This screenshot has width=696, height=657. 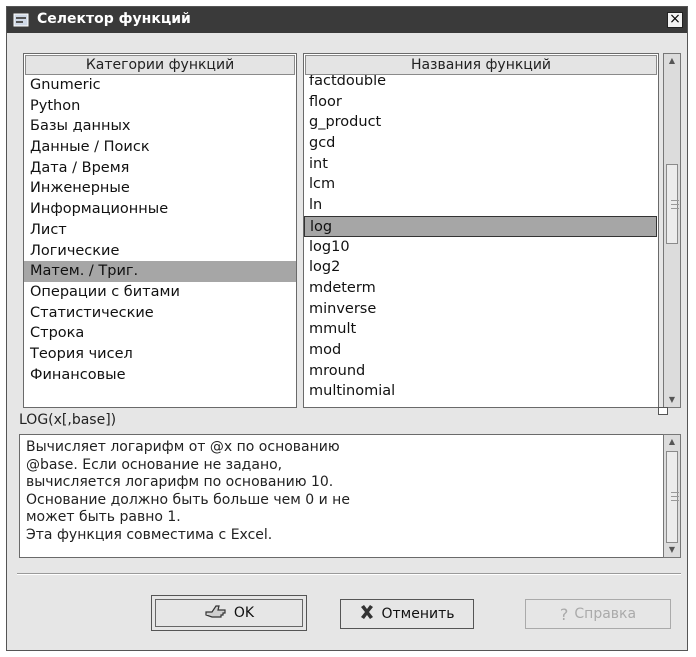 What do you see at coordinates (160, 271) in the screenshot?
I see `category-item: Матем. / Триг.` at bounding box center [160, 271].